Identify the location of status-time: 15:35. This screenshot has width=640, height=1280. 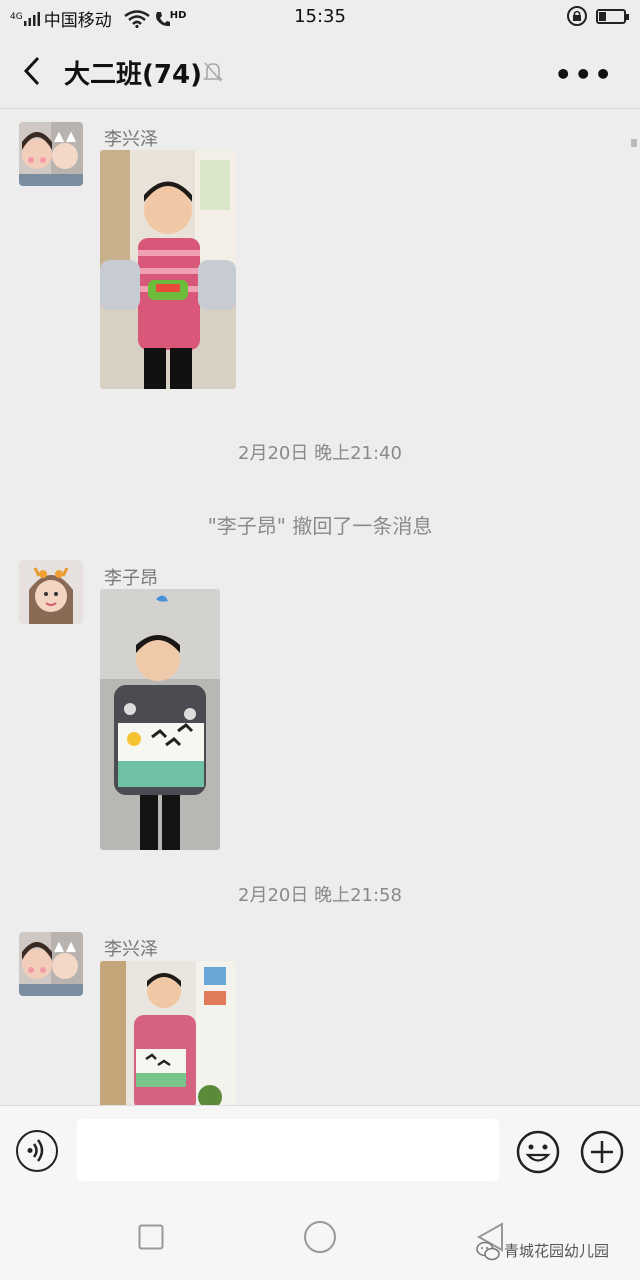
(320, 16).